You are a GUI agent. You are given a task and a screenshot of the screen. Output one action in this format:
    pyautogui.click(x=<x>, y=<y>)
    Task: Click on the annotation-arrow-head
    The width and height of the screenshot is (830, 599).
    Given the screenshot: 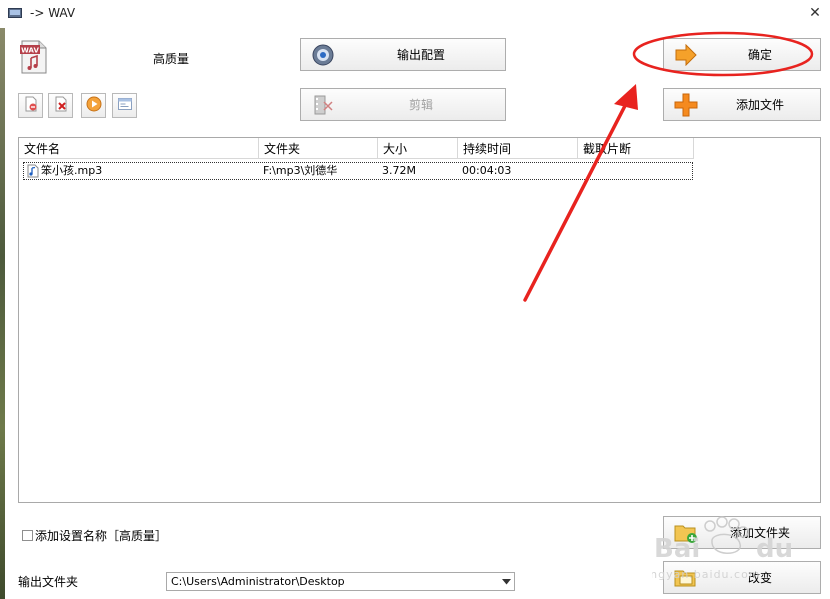 What is the action you would take?
    pyautogui.click(x=626, y=97)
    